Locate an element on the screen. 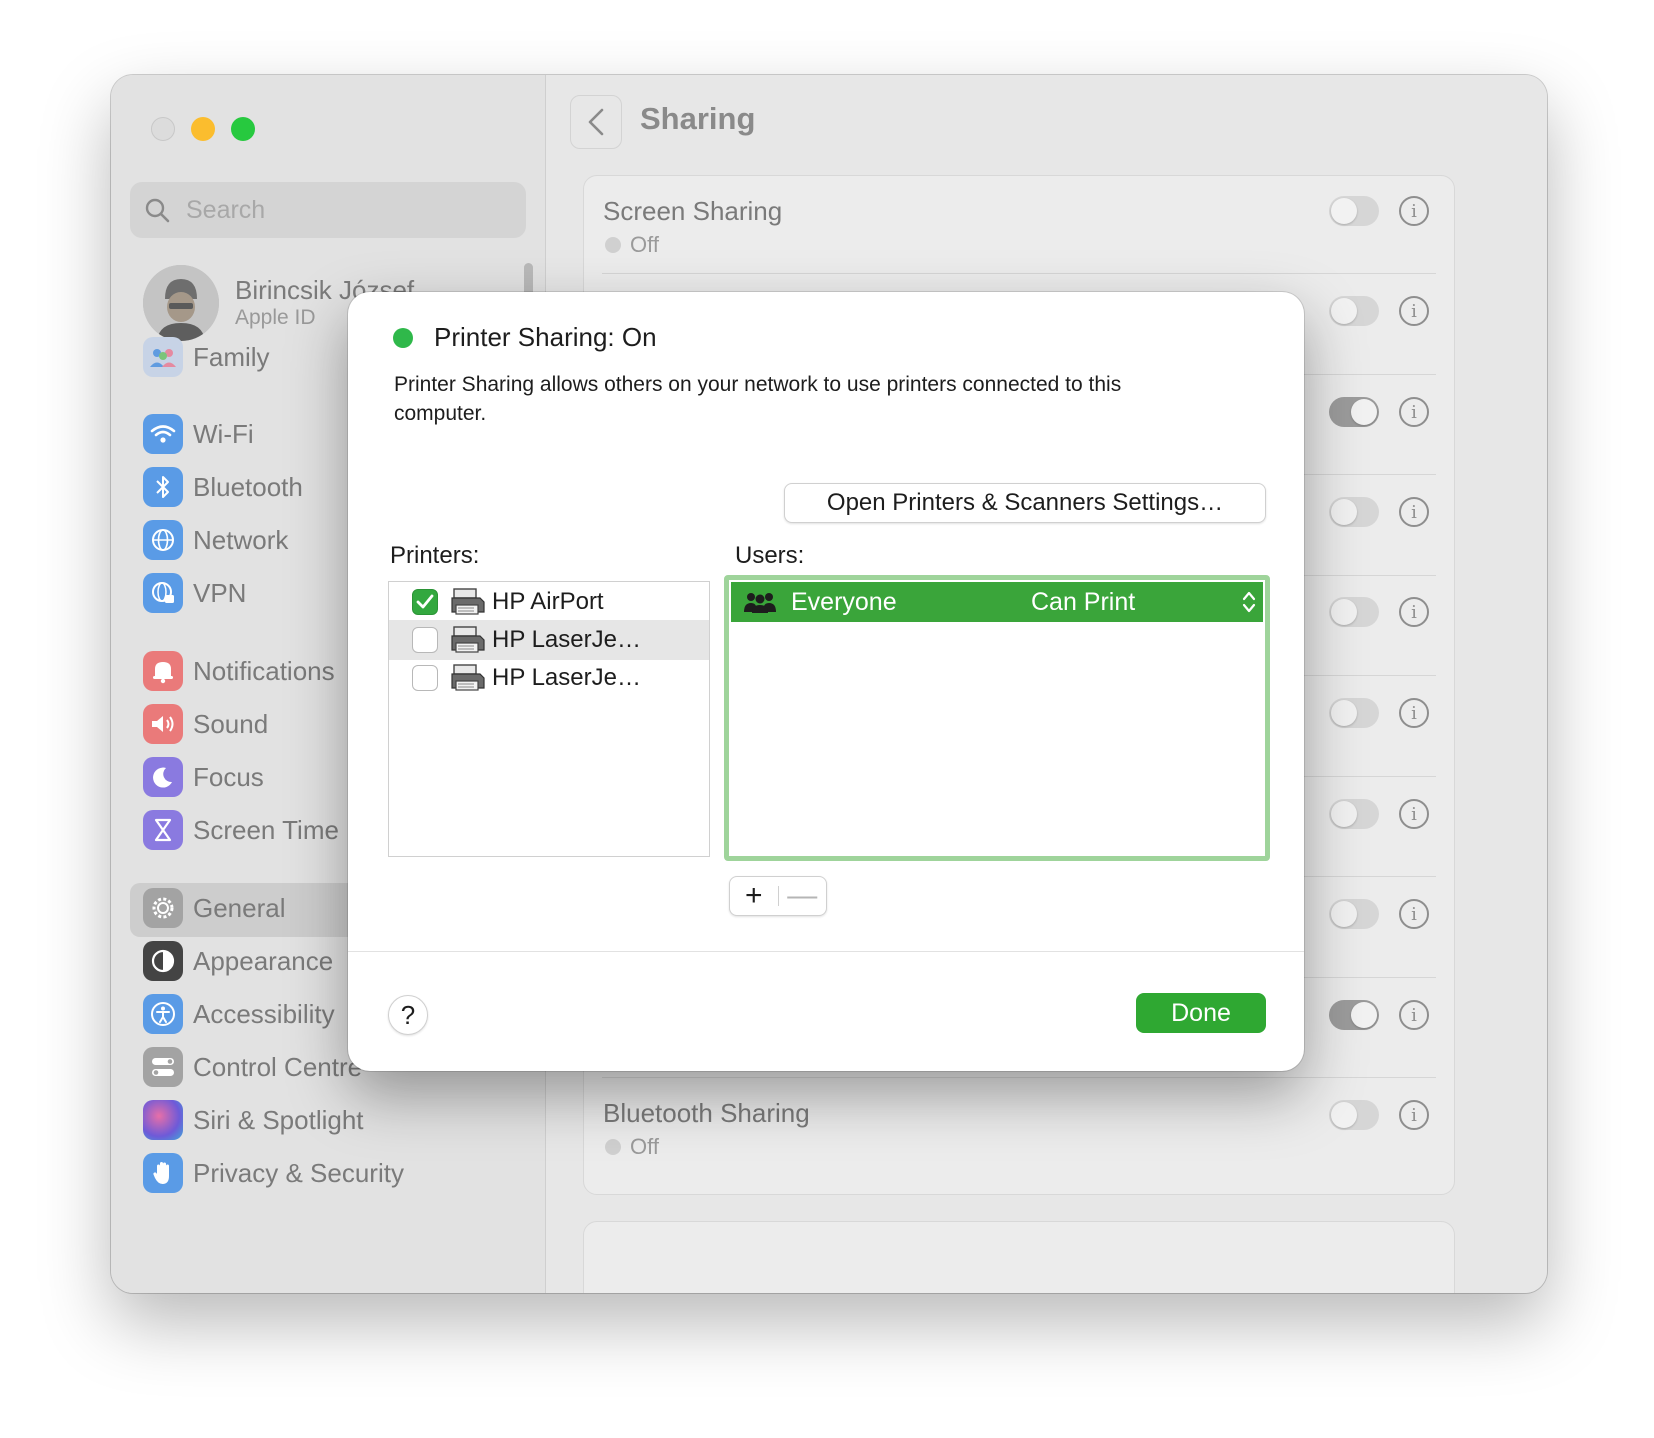 Image resolution: width=1654 pixels, height=1438 pixels. sidebar-item-privacy-security: Privacy & Security is located at coordinates (273, 1173).